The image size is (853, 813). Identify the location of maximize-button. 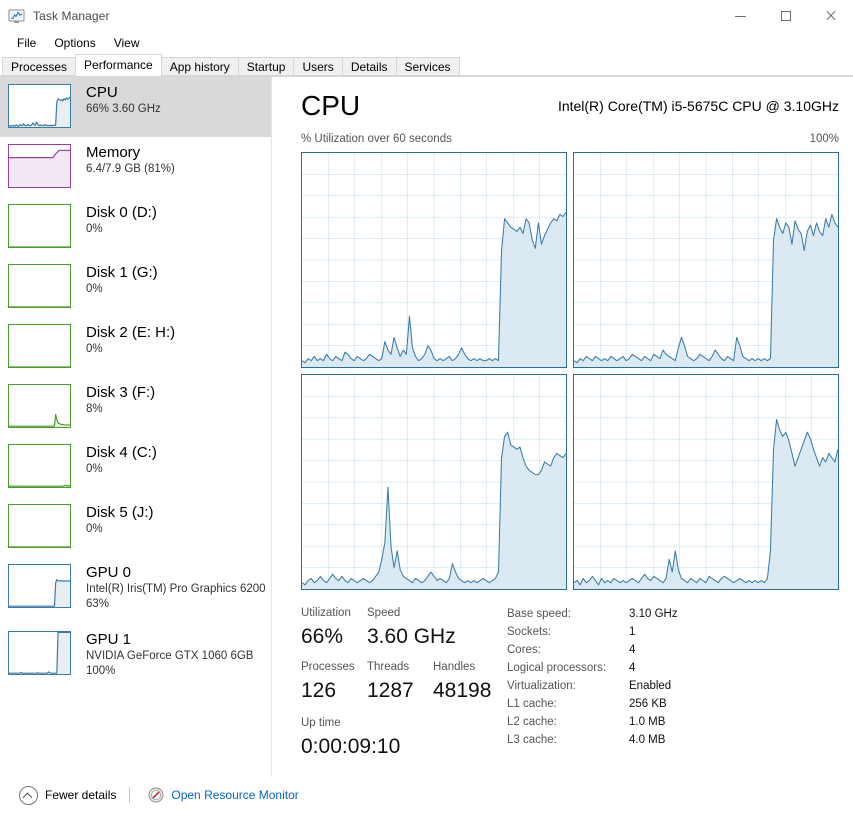
(785, 16).